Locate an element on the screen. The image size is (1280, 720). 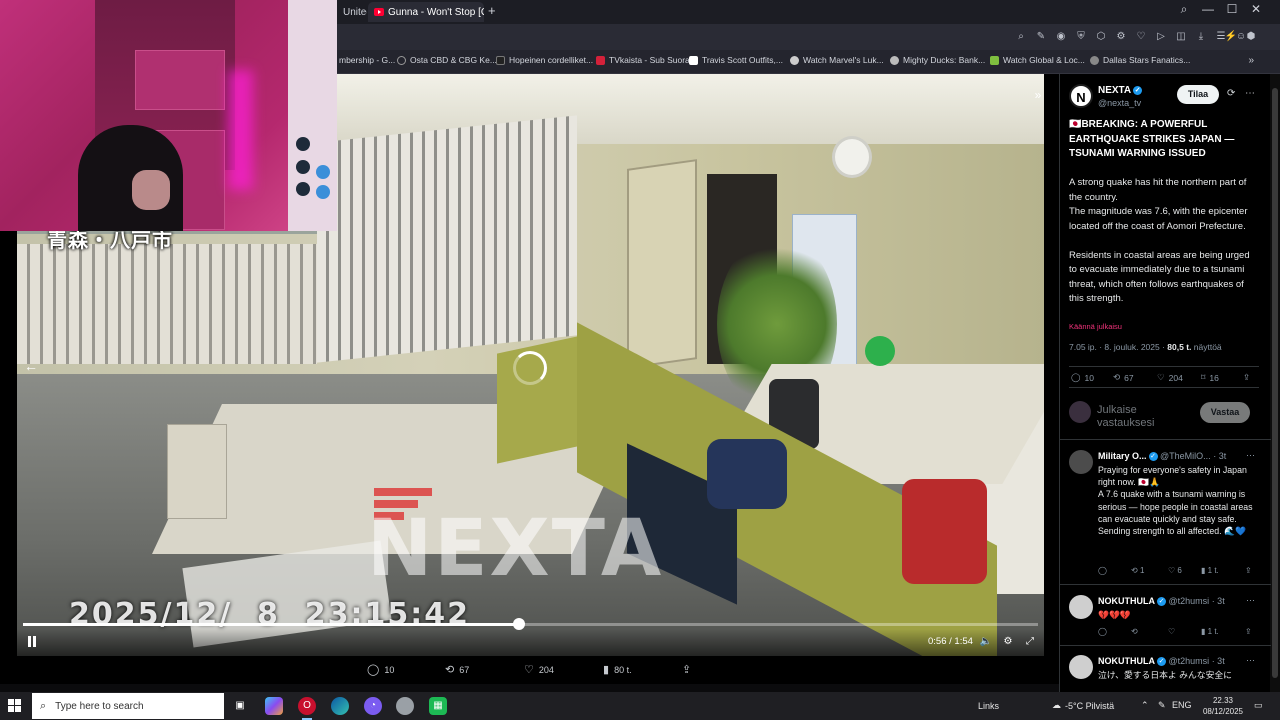
tab-united: United is located at coordinates (352, 12).